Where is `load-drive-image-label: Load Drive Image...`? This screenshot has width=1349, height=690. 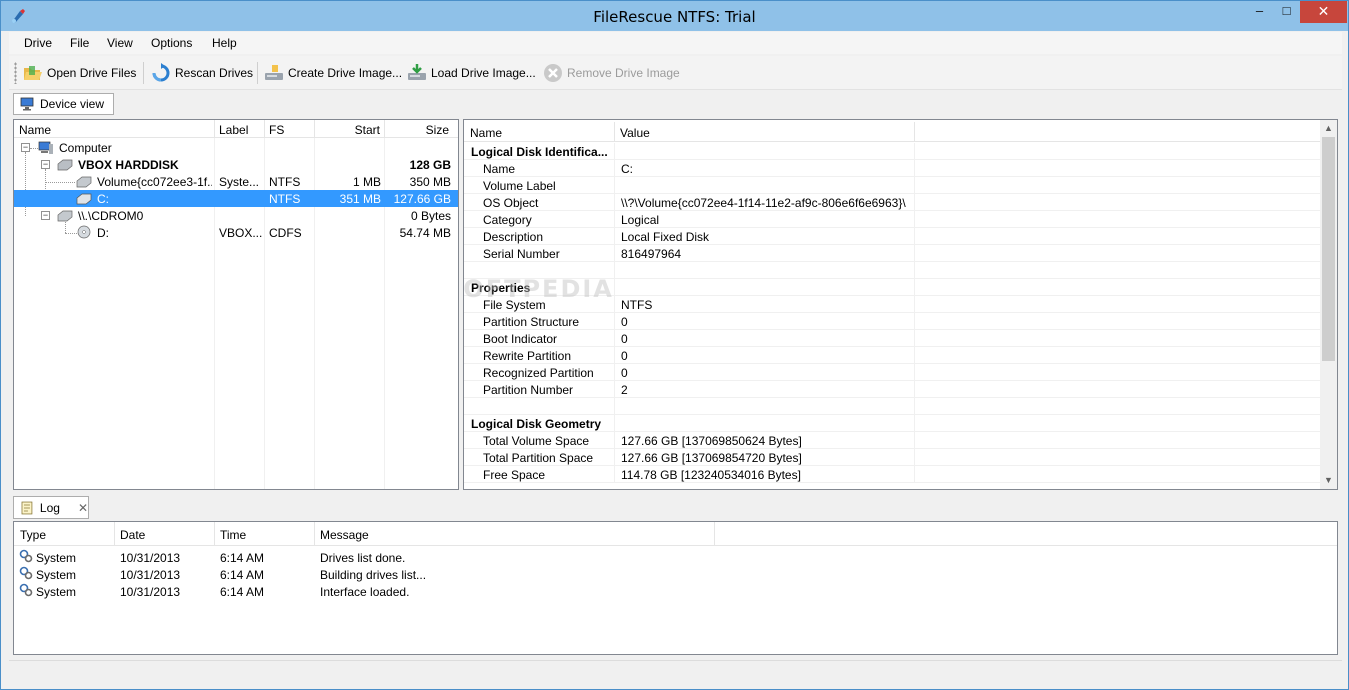 load-drive-image-label: Load Drive Image... is located at coordinates (483, 73).